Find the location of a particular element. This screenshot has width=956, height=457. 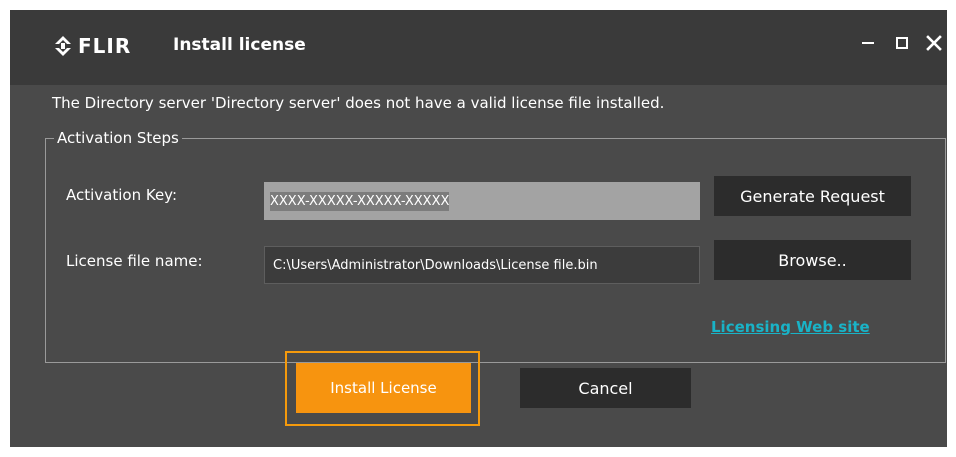

flir-logo: FLIR is located at coordinates (91, 46).